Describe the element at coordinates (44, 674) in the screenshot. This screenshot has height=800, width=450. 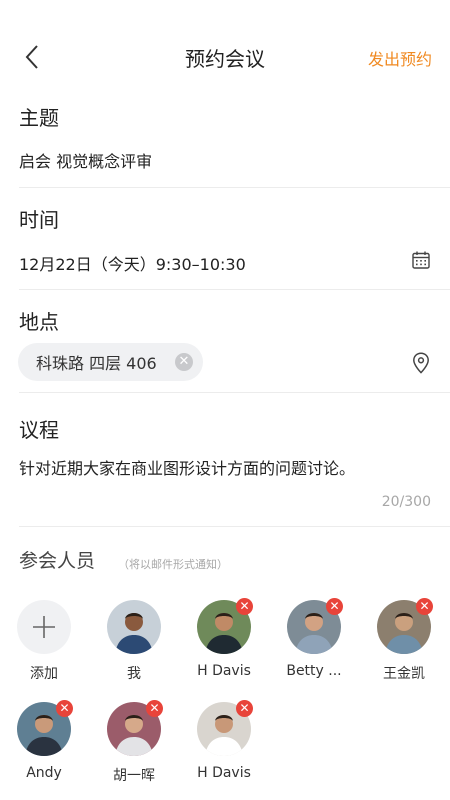
I see `add-label: 添加` at that location.